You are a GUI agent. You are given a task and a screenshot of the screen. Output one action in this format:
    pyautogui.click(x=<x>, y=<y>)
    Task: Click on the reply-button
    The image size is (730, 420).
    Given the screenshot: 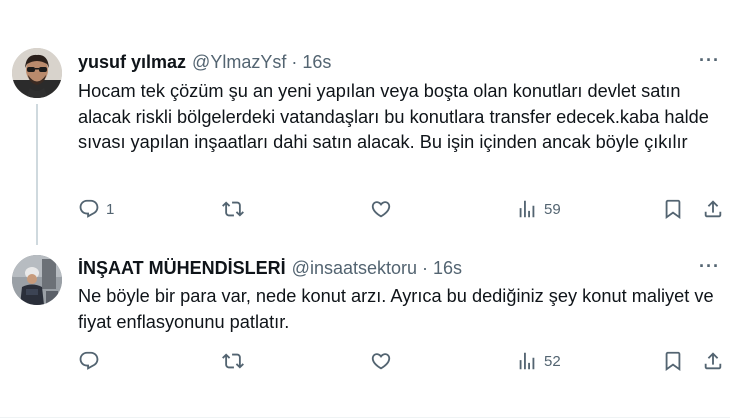 What is the action you would take?
    pyautogui.click(x=89, y=361)
    